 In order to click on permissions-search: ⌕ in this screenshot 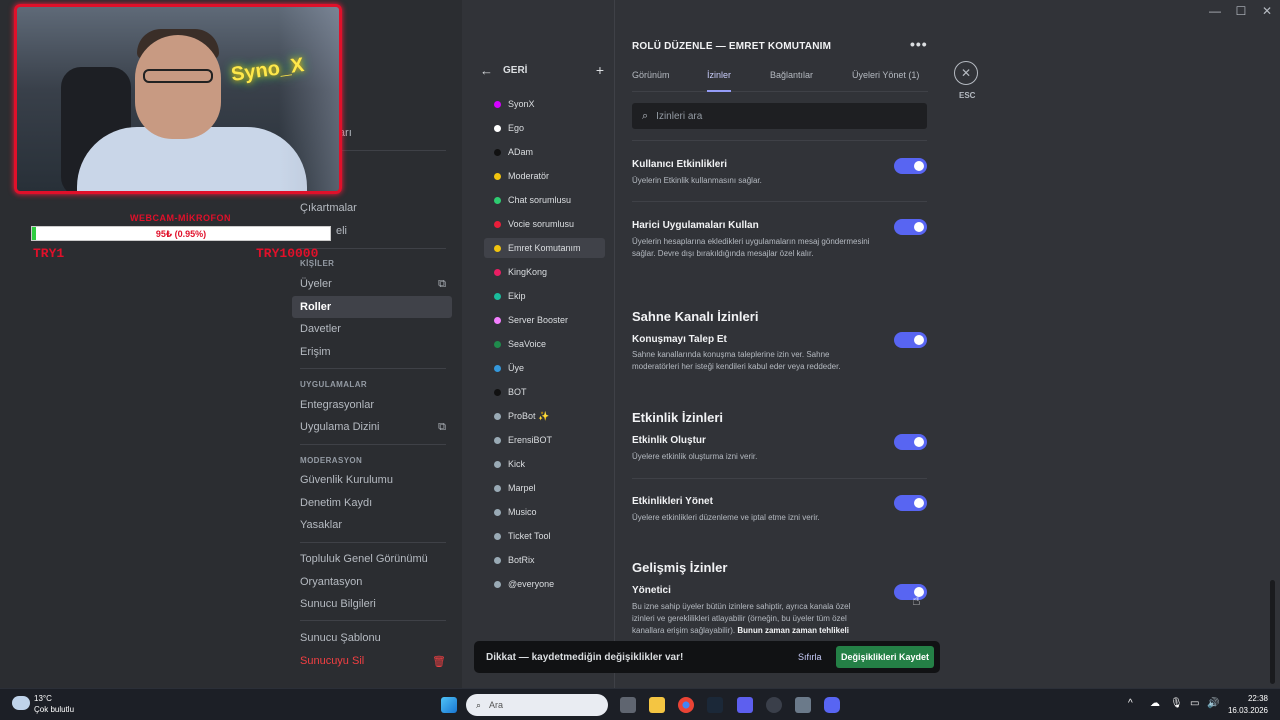, I will do `click(779, 116)`.